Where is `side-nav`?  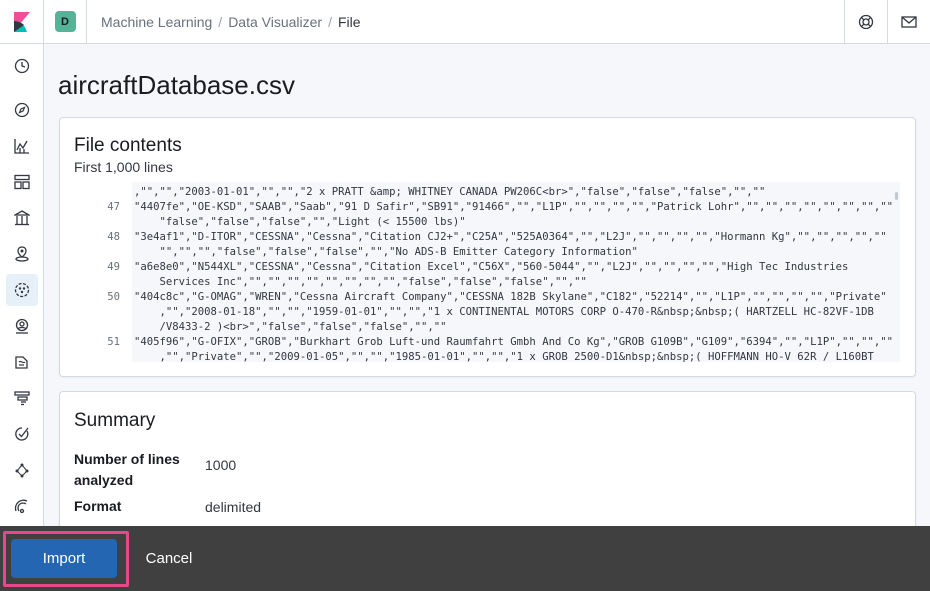
side-nav is located at coordinates (22, 285).